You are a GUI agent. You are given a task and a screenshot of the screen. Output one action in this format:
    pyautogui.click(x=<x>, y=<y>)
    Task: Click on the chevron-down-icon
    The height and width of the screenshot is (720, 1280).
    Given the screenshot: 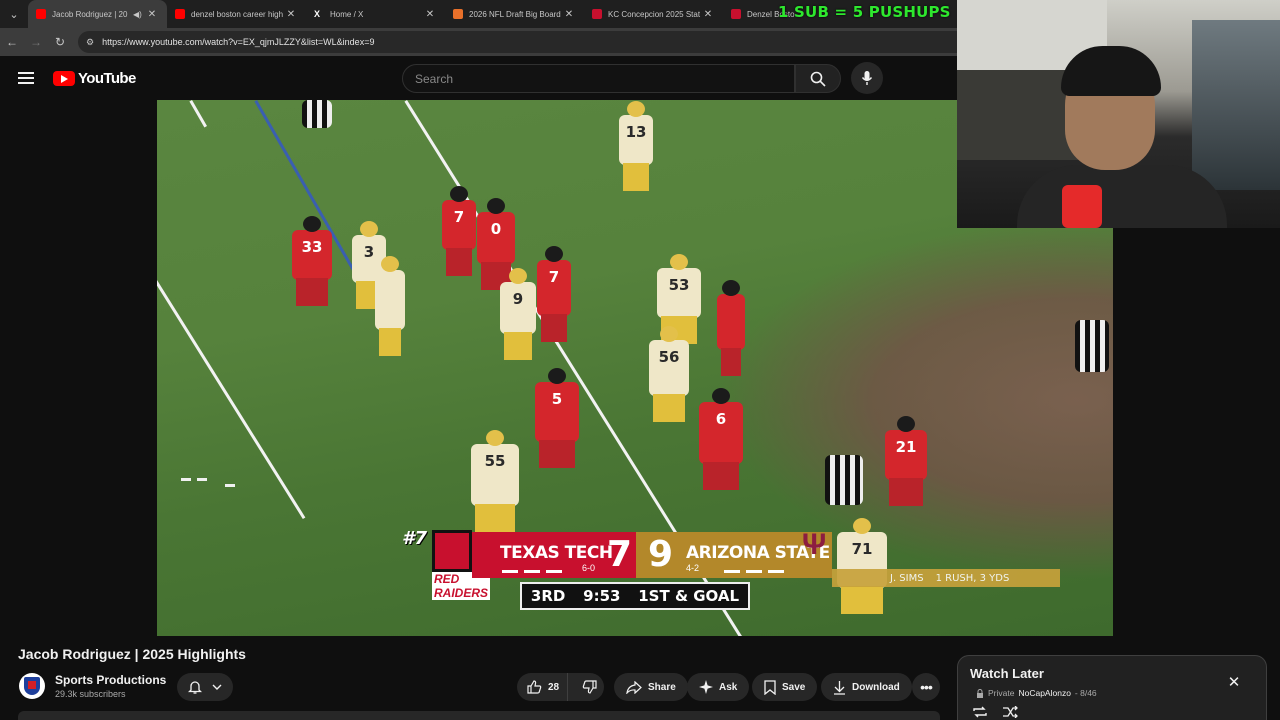 What is the action you would take?
    pyautogui.click(x=217, y=687)
    